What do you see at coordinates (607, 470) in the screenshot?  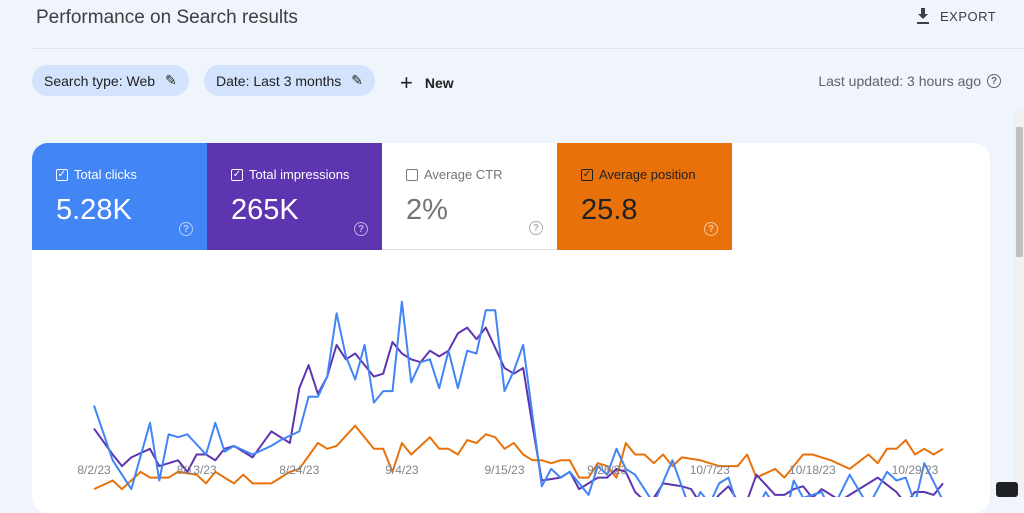 I see `x-tick-label: 9/26/23` at bounding box center [607, 470].